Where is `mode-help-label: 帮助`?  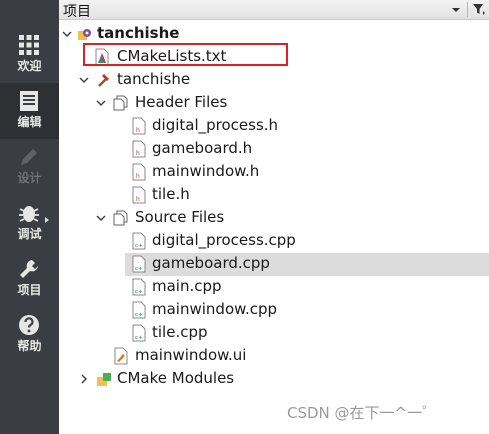
mode-help-label: 帮助 is located at coordinates (29, 346).